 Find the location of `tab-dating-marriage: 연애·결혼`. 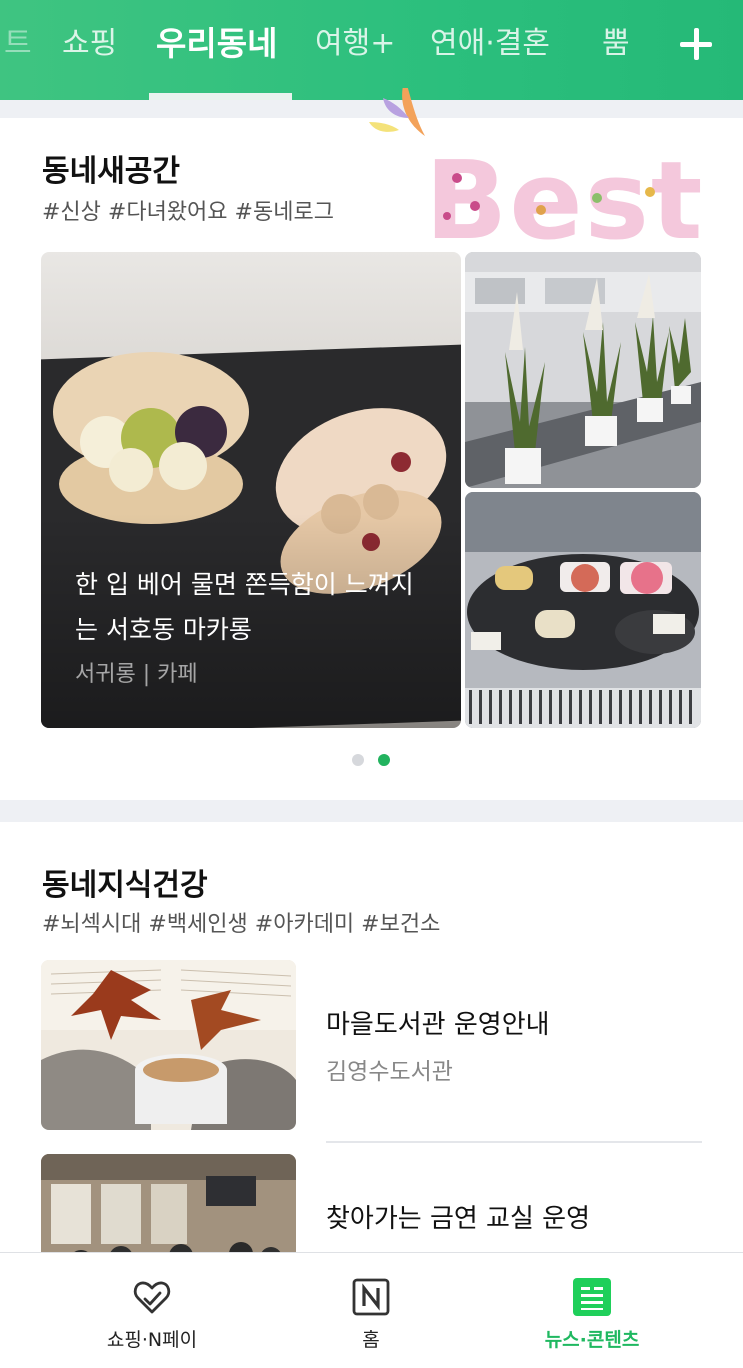

tab-dating-marriage: 연애·결혼 is located at coordinates (490, 44).